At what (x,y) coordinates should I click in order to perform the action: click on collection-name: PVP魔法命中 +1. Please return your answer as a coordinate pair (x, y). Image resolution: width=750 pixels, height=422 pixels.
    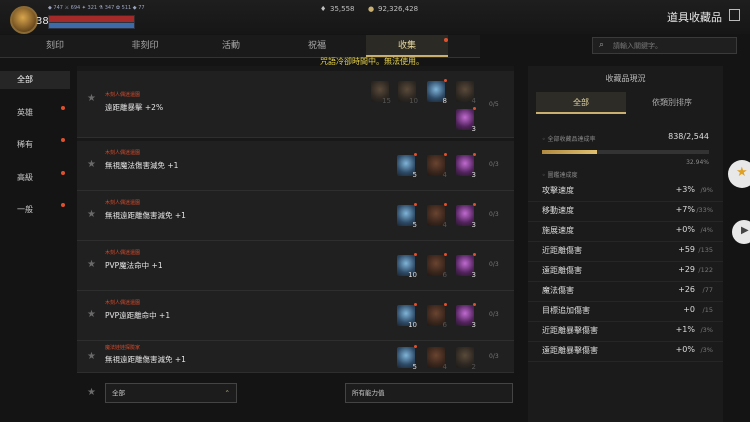
    Looking at the image, I should click on (134, 265).